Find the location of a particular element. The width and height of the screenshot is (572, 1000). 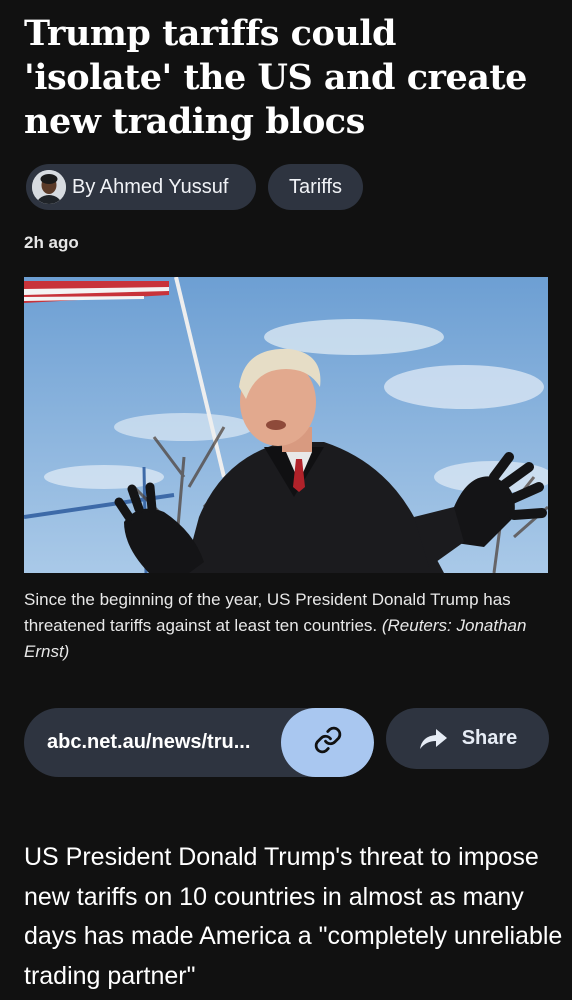

share-label: Share is located at coordinates (489, 738).